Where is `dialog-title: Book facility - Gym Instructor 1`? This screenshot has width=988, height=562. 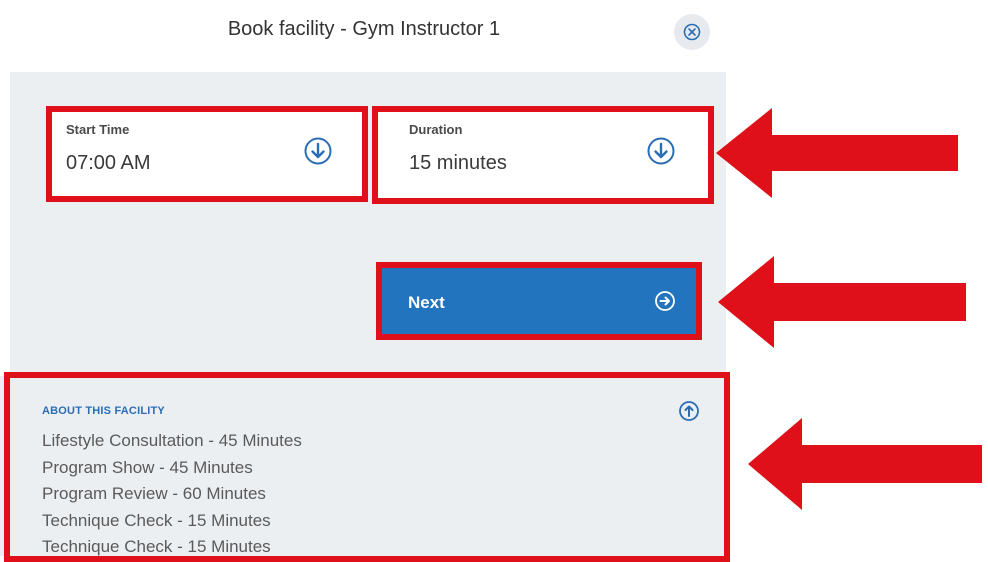
dialog-title: Book facility - Gym Instructor 1 is located at coordinates (364, 29).